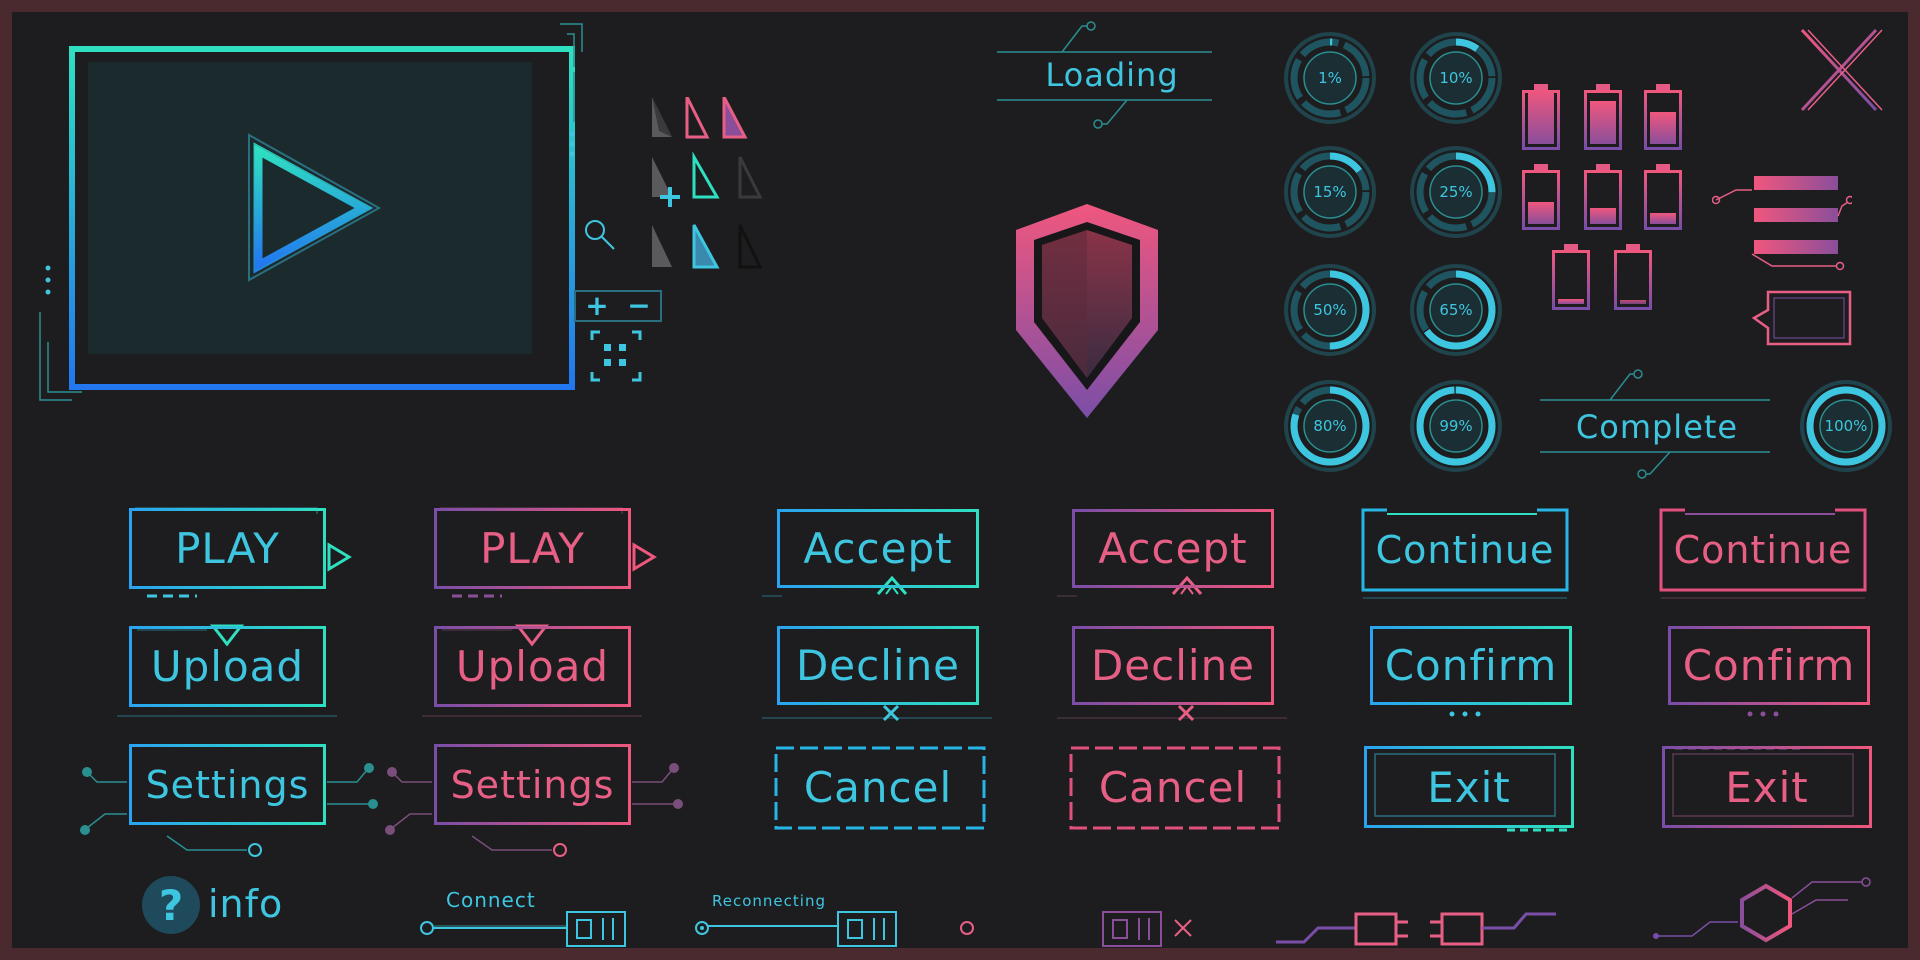  Describe the element at coordinates (802, 924) in the screenshot. I see `reconnecting-plug-icon` at that location.